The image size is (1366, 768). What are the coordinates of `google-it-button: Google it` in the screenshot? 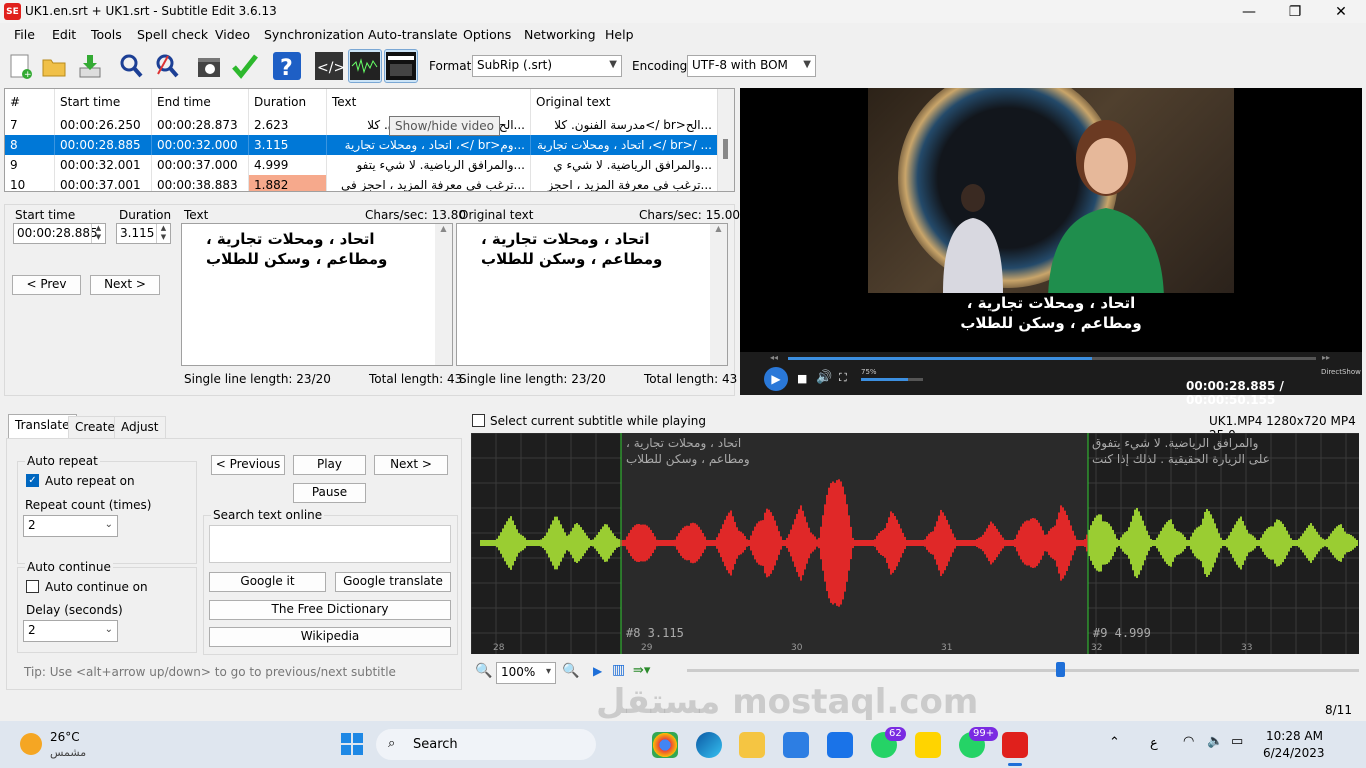 It's located at (267, 582).